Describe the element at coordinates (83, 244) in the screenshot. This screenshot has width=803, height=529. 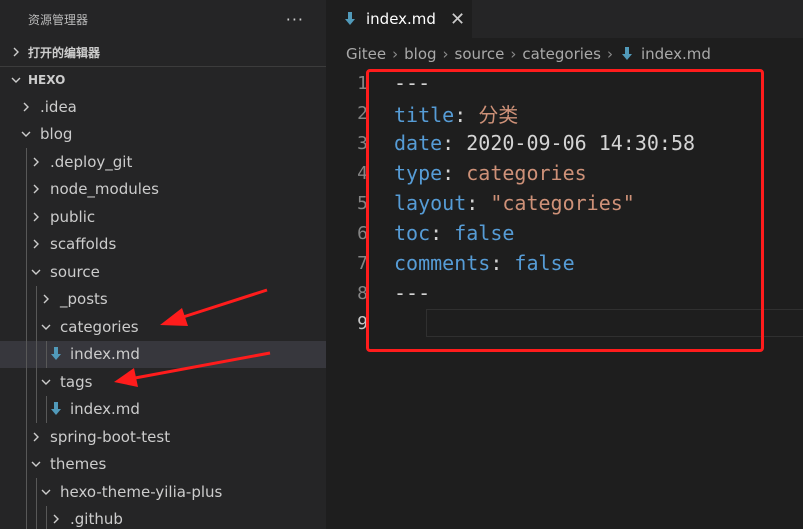
I see `tree-item-label: scaffolds` at that location.